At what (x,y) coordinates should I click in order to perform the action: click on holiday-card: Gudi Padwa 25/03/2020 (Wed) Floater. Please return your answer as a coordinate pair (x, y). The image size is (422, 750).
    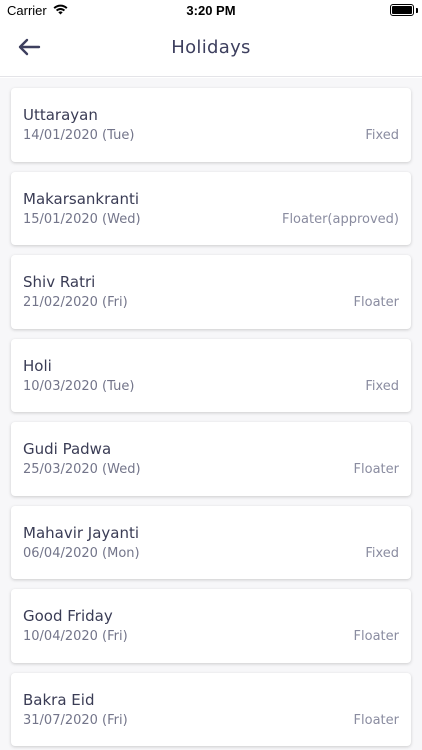
    Looking at the image, I should click on (211, 459).